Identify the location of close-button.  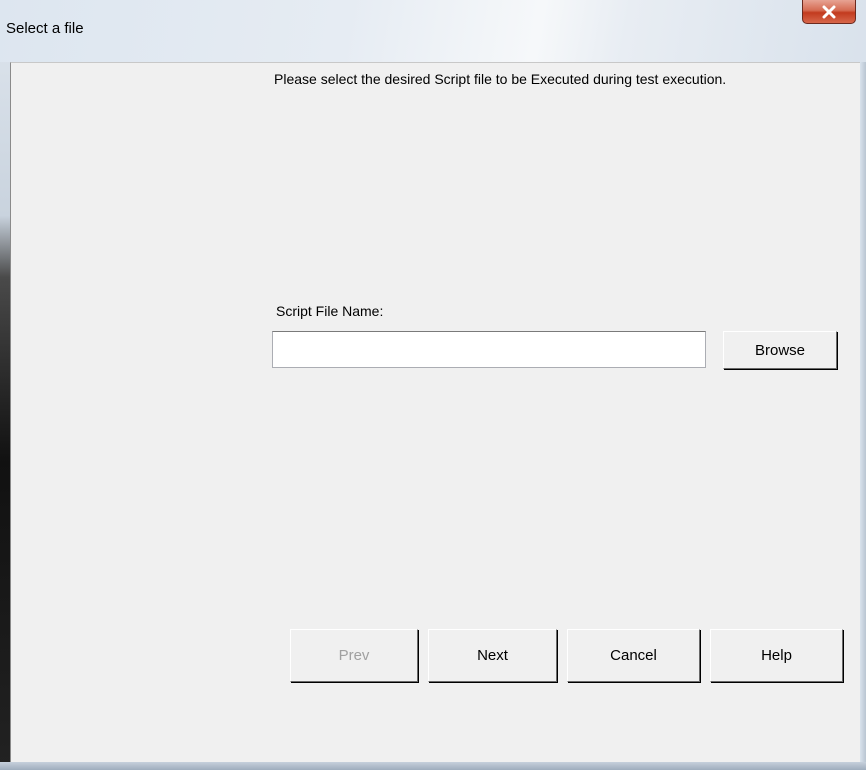
(829, 12).